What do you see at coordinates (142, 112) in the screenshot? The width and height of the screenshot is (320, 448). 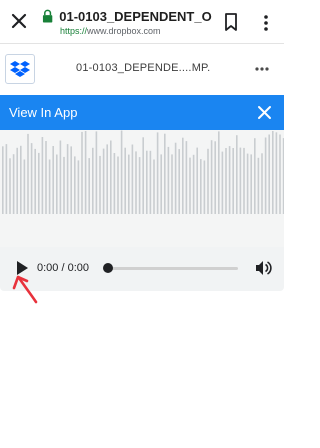 I see `view-in-app-banner: View In App` at bounding box center [142, 112].